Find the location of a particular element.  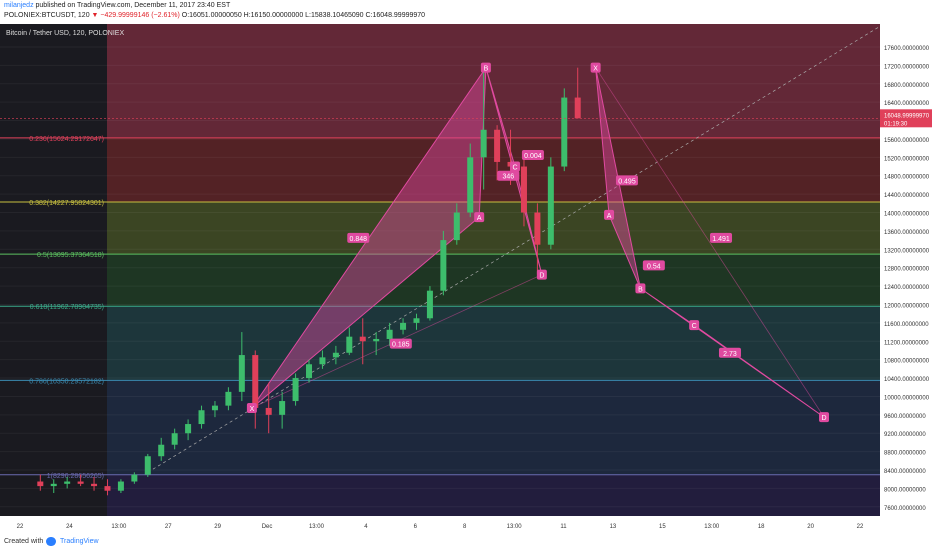

price-tick-label: 11600.00000000 is located at coordinates (906, 325).